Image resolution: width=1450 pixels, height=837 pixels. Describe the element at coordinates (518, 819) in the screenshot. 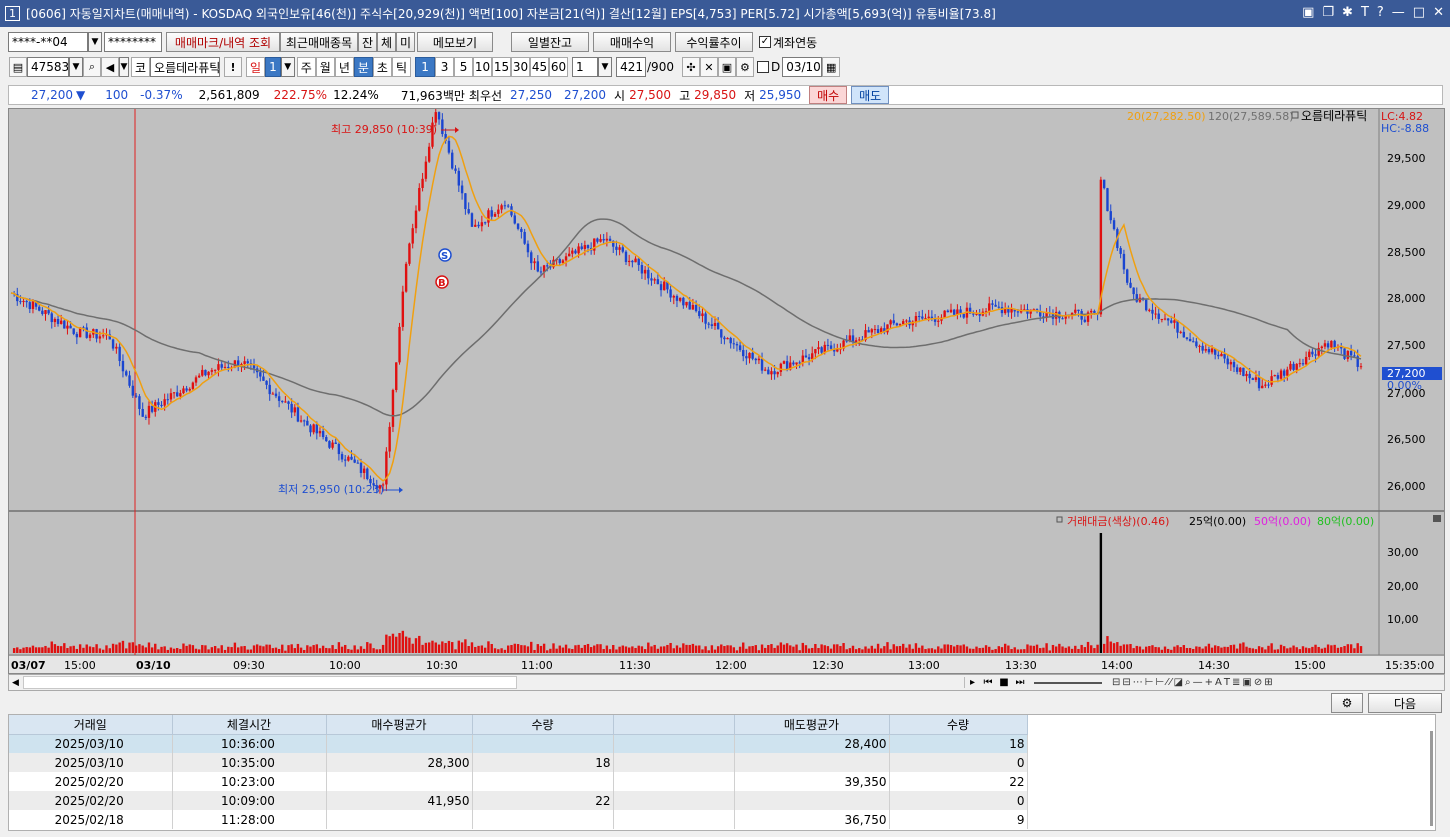

I see `table-row: 2025/02/18 11:28:00 36,750 9` at that location.